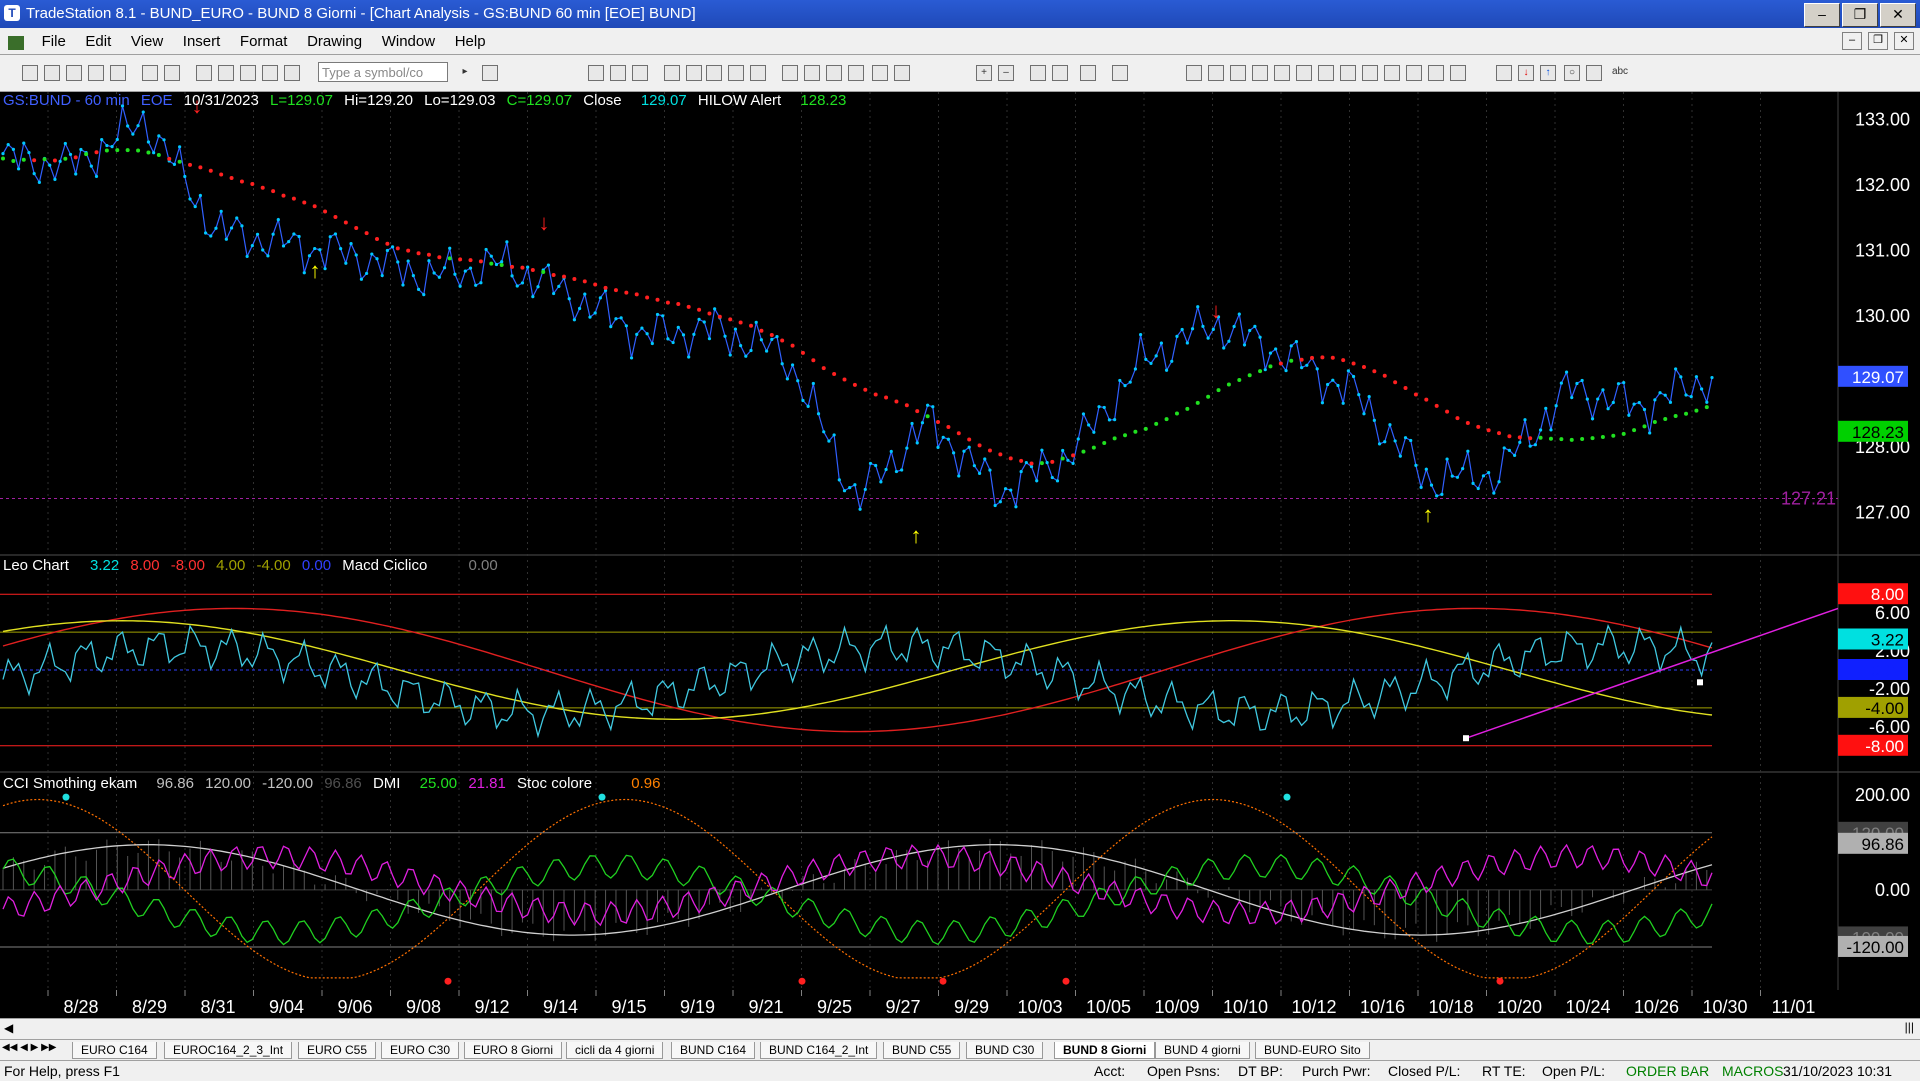 Image resolution: width=1920 pixels, height=1081 pixels. I want to click on tab-bund-c164-2-int: BUND C164_2_Int, so click(819, 1050).